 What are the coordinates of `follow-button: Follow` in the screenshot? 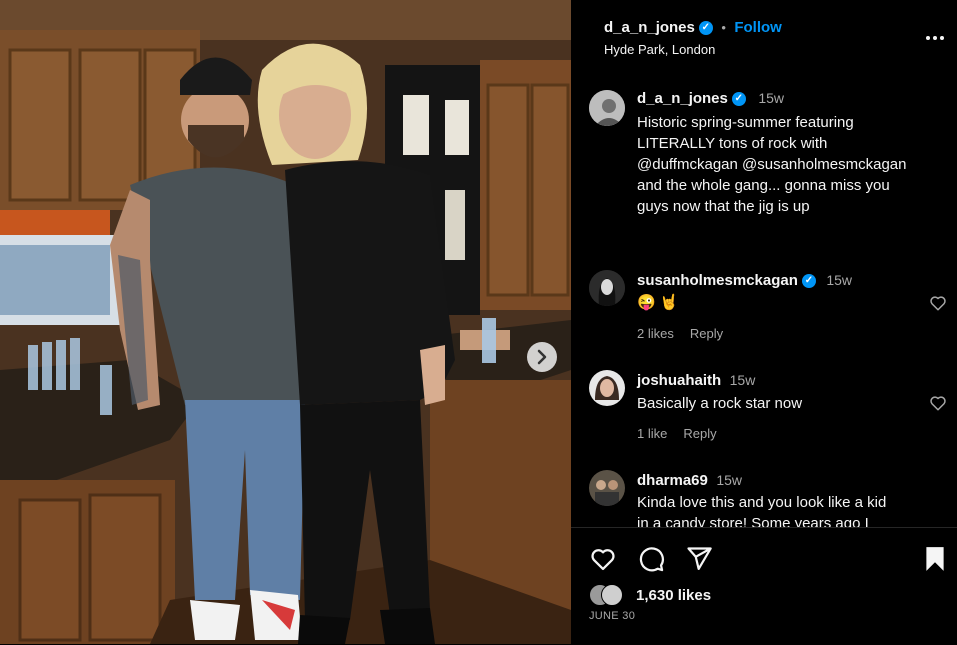 It's located at (758, 27).